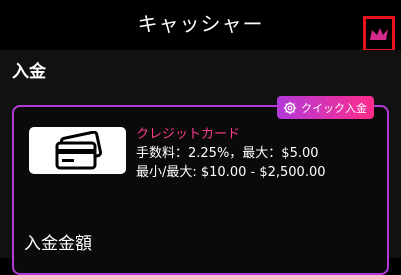  I want to click on deposit-section-title: 入金, so click(29, 72).